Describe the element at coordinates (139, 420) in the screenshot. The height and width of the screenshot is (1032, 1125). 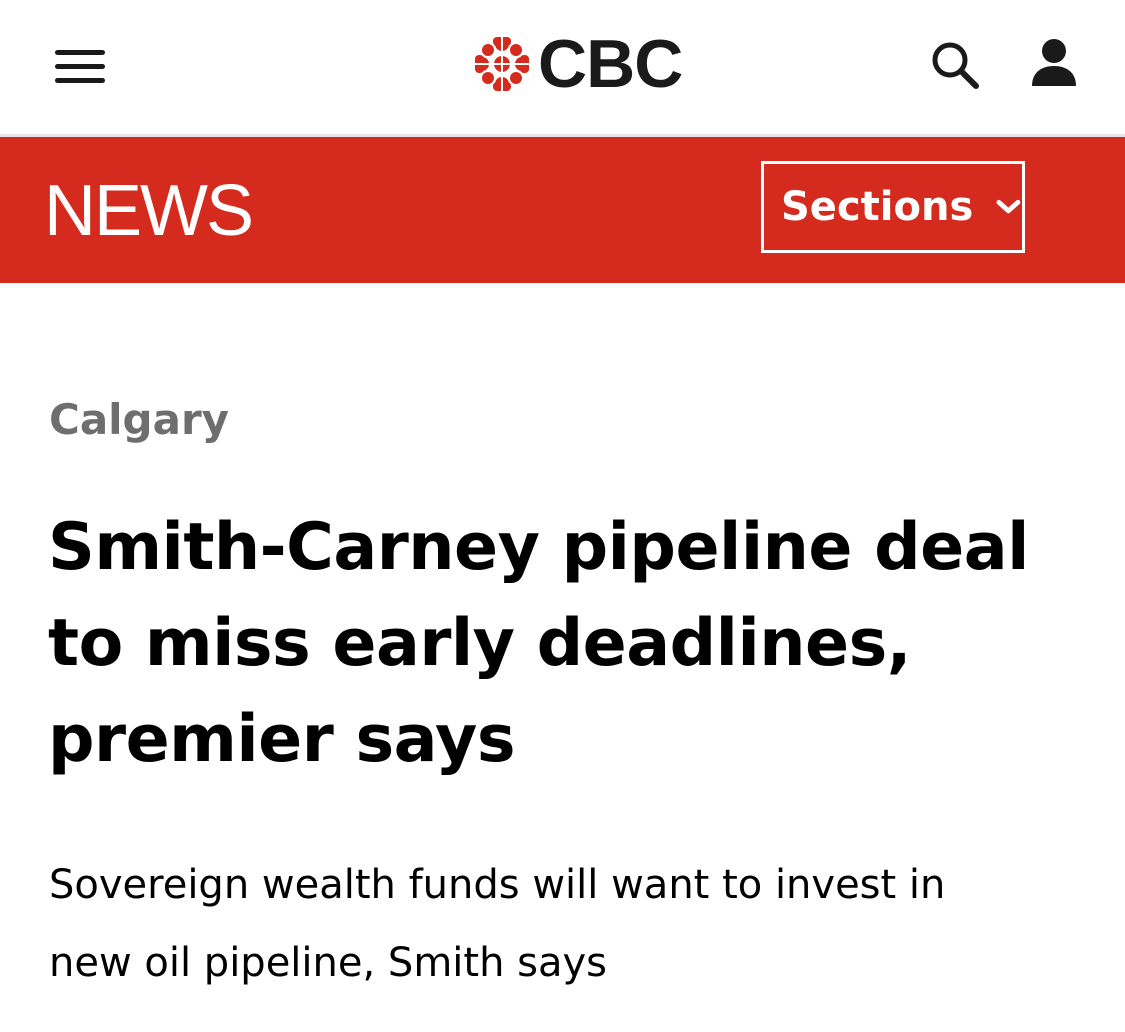
I see `section-kicker-link: Calgary` at that location.